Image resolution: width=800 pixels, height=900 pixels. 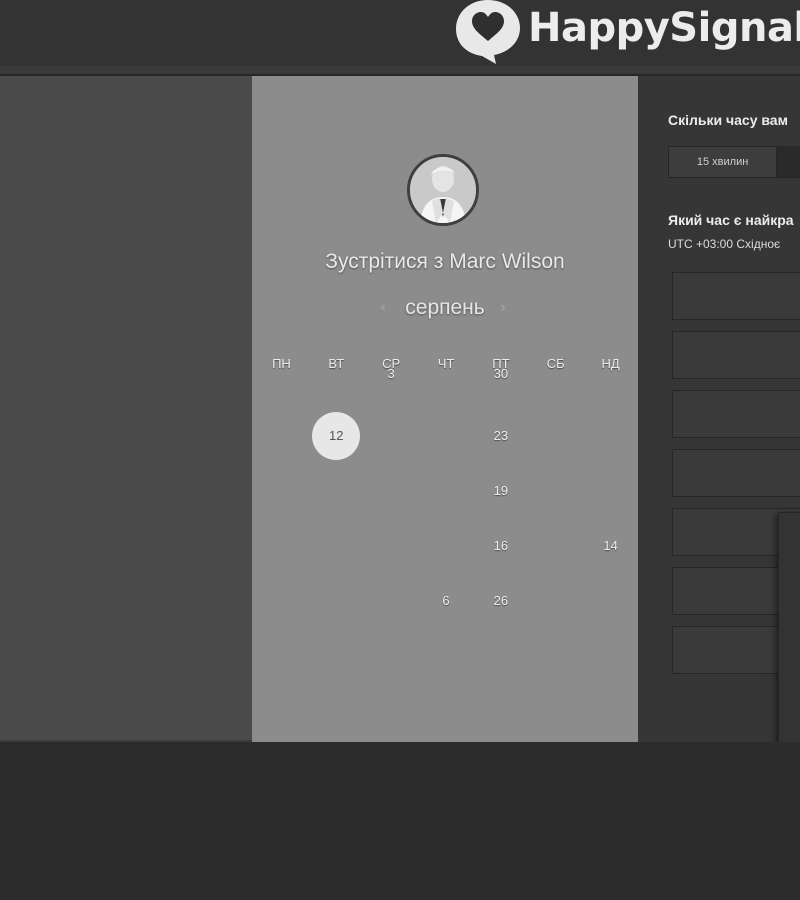 I want to click on calendar-week: 16 14, so click(x=446, y=545).